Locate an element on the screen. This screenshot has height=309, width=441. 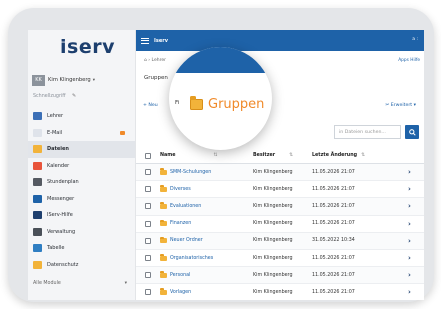
column-owner: Besitzer ⇅ is located at coordinates (282, 155).